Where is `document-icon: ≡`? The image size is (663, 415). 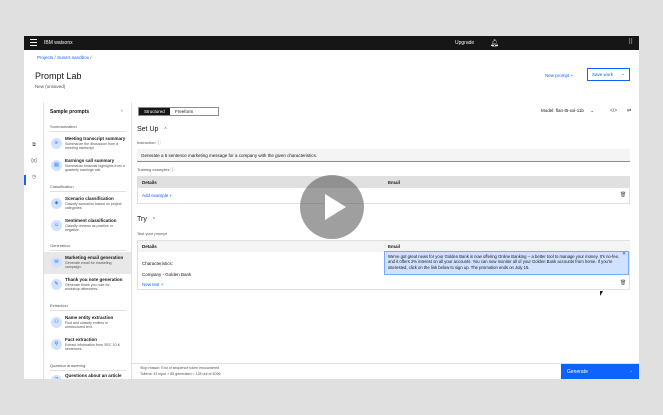
document-icon: ≡ is located at coordinates (56, 143).